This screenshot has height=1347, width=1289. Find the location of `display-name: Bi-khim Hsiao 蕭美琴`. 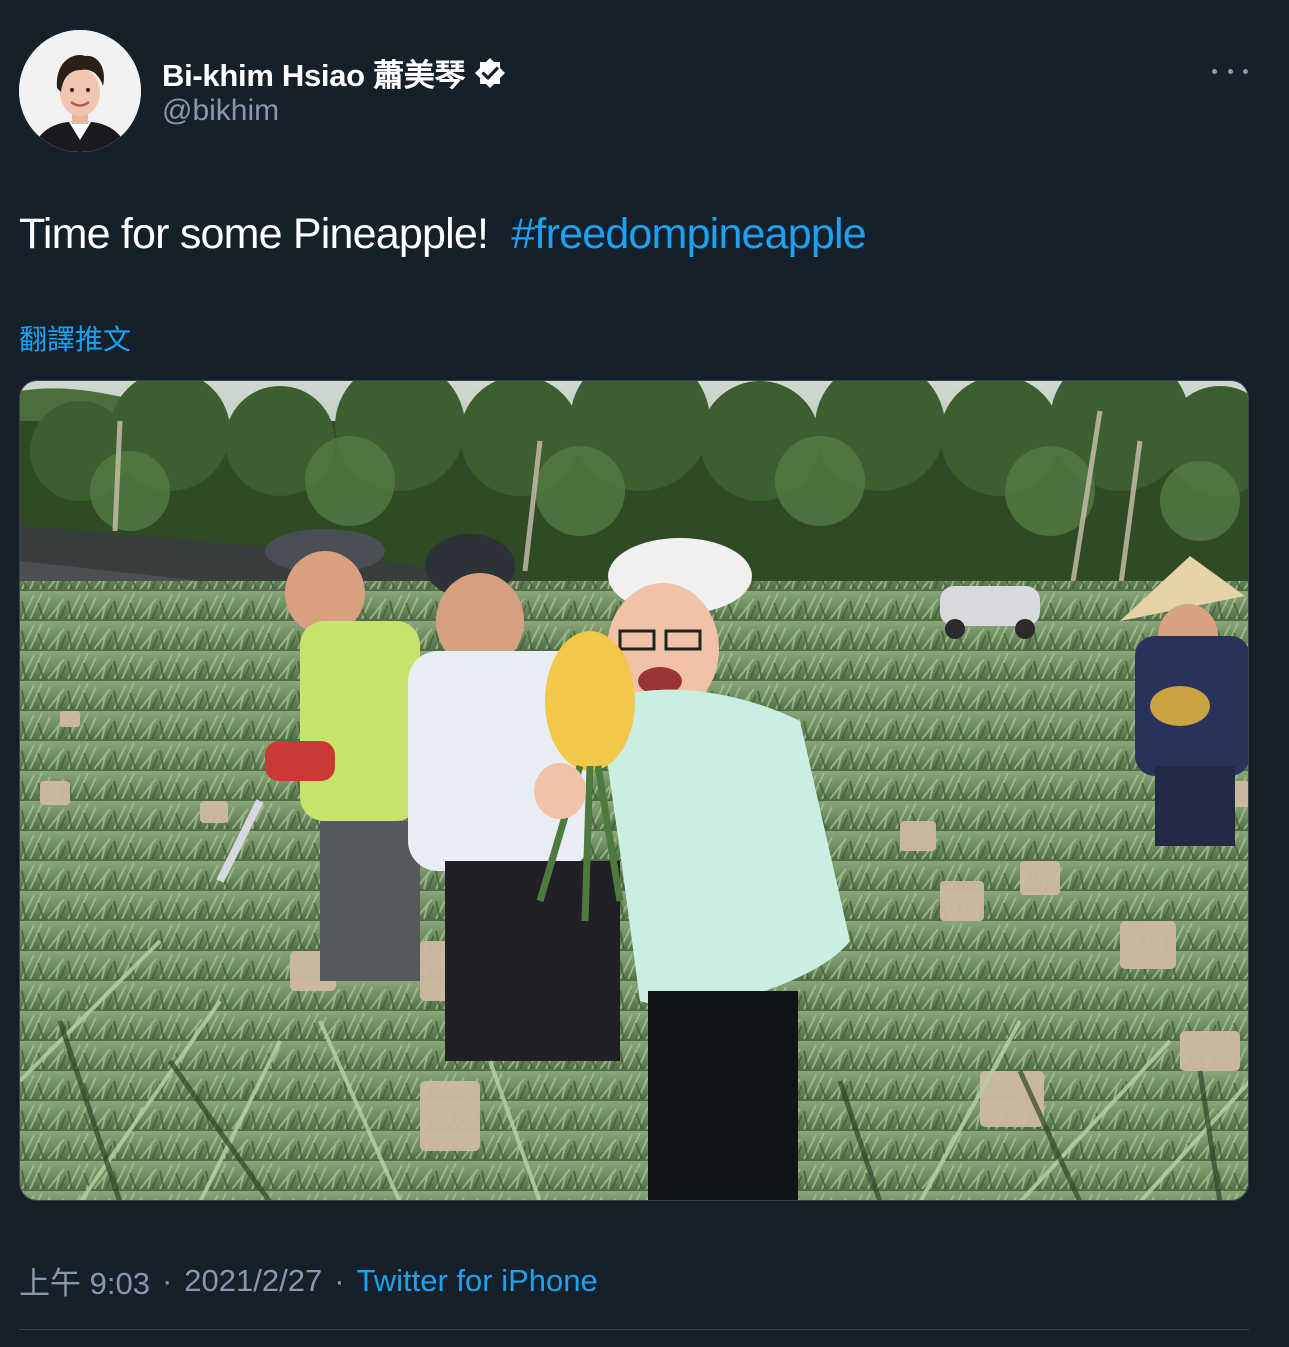

display-name: Bi-khim Hsiao 蕭美琴 is located at coordinates (334, 72).